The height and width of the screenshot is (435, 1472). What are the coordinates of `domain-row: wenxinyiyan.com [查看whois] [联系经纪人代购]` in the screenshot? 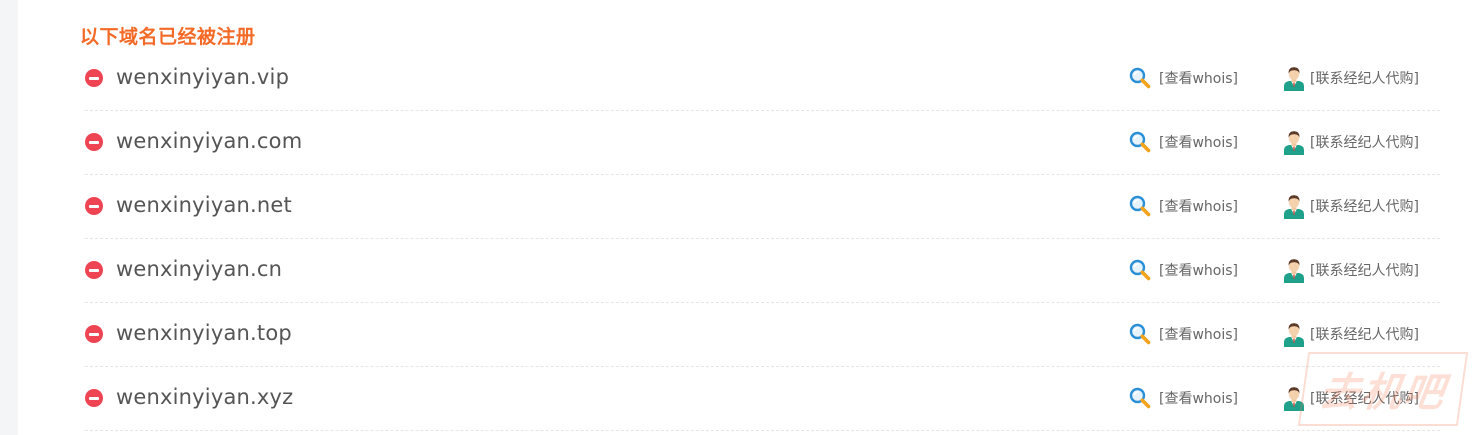 It's located at (762, 143).